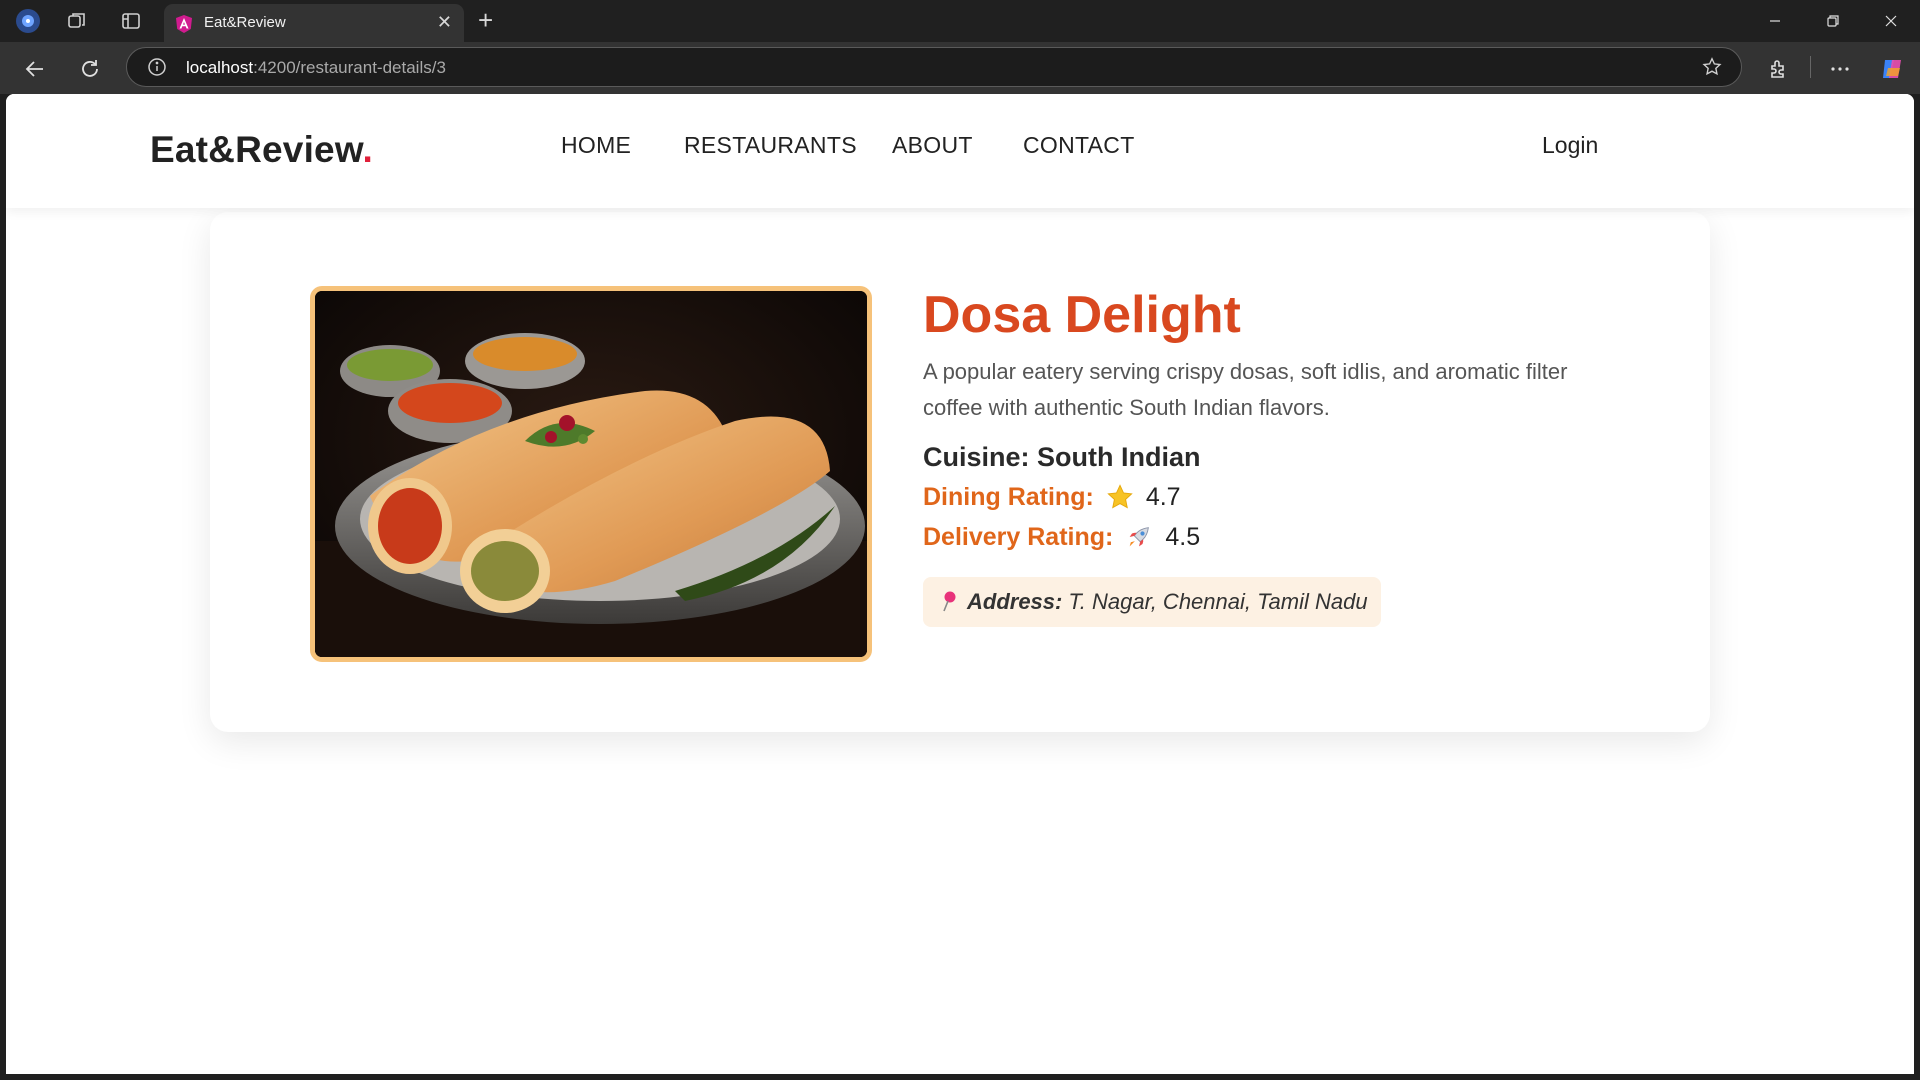 This screenshot has width=1920, height=1080. I want to click on cuisine-label: Cuisine:, so click(976, 457).